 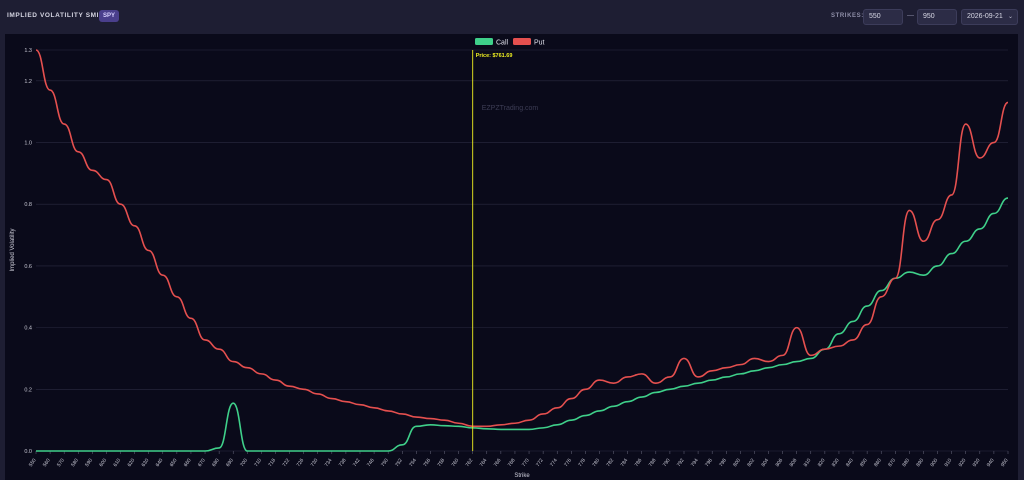 What do you see at coordinates (822, 463) in the screenshot?
I see `x-tick-label: 820` at bounding box center [822, 463].